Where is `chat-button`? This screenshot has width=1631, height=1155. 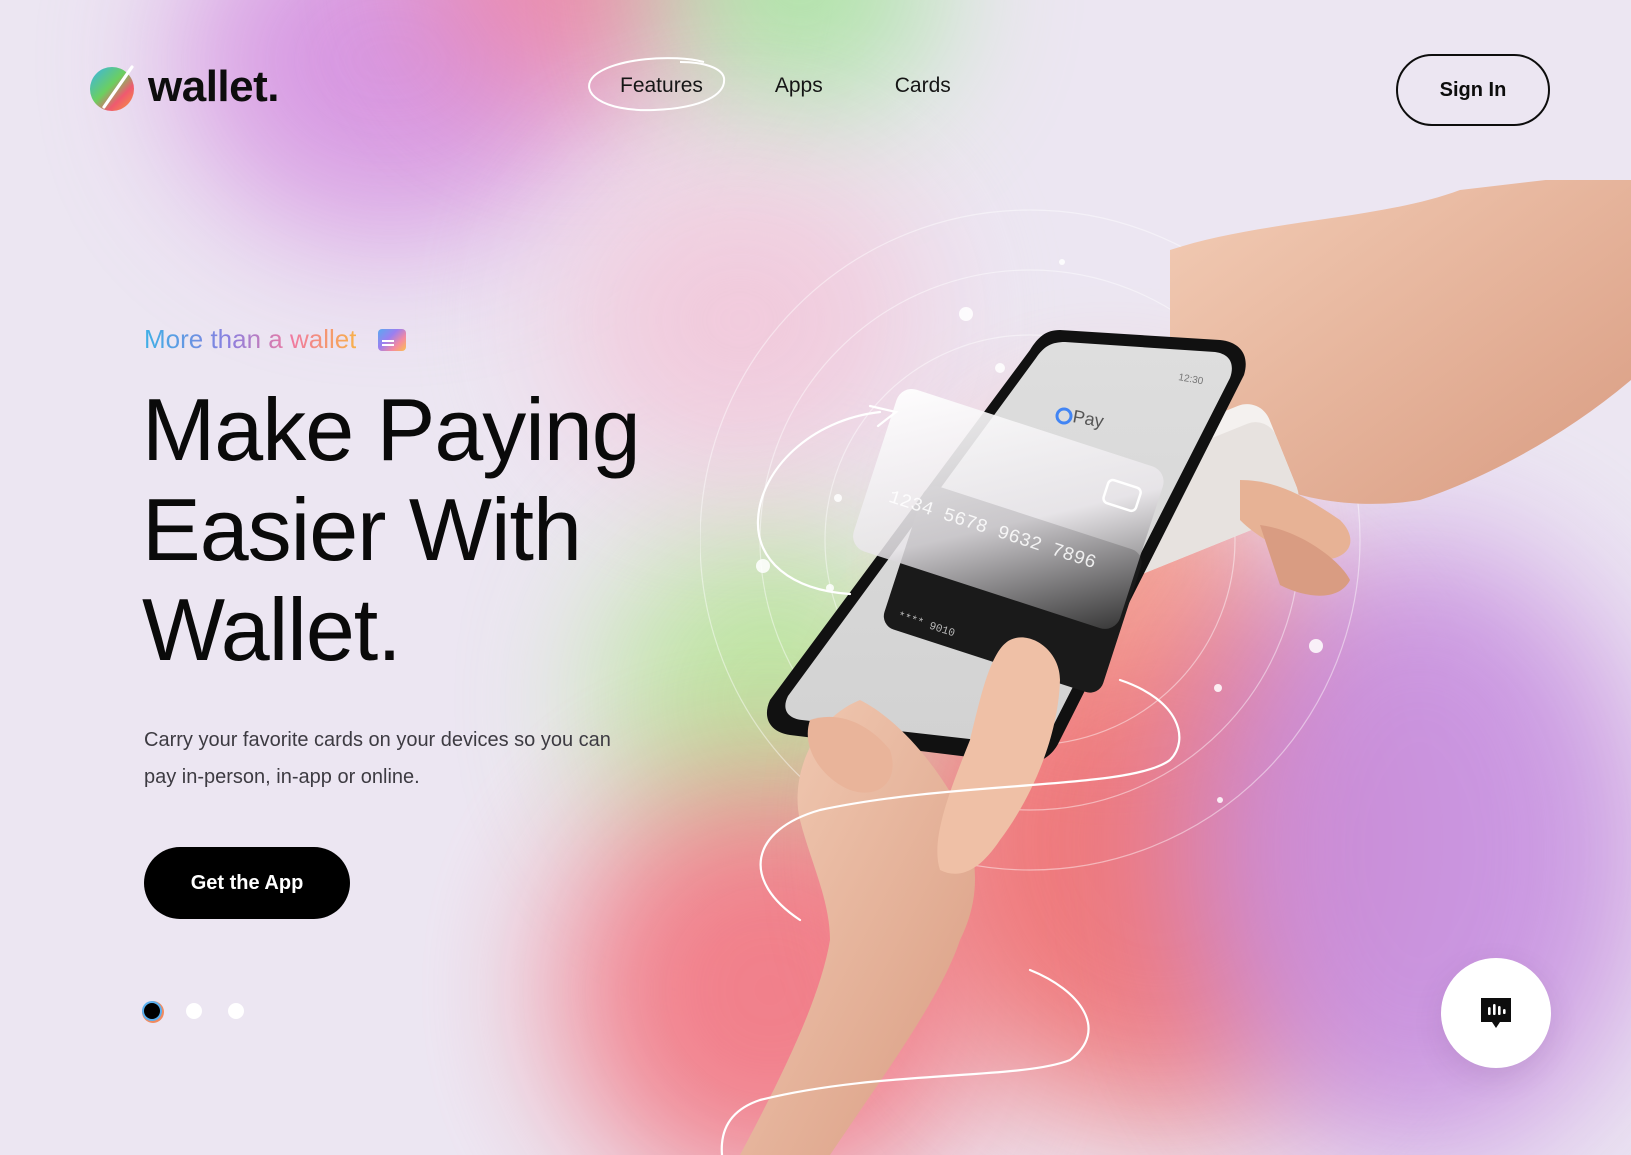 chat-button is located at coordinates (1496, 1013).